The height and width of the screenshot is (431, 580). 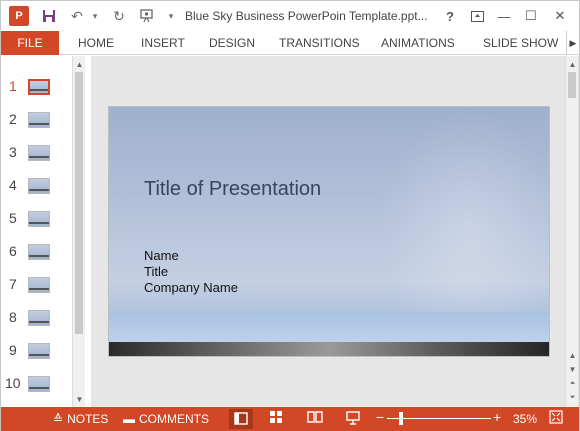 What do you see at coordinates (156, 271) in the screenshot?
I see `slide-subtitle-title: Title` at bounding box center [156, 271].